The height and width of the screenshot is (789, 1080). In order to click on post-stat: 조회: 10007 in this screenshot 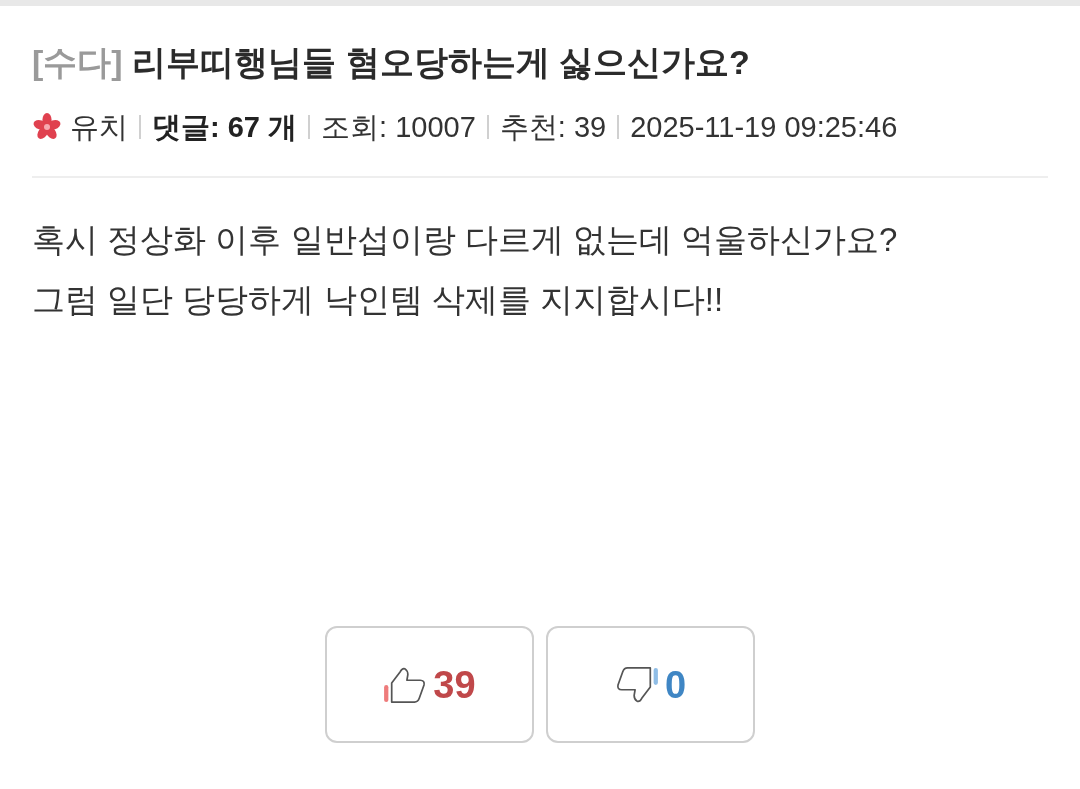, I will do `click(398, 127)`.